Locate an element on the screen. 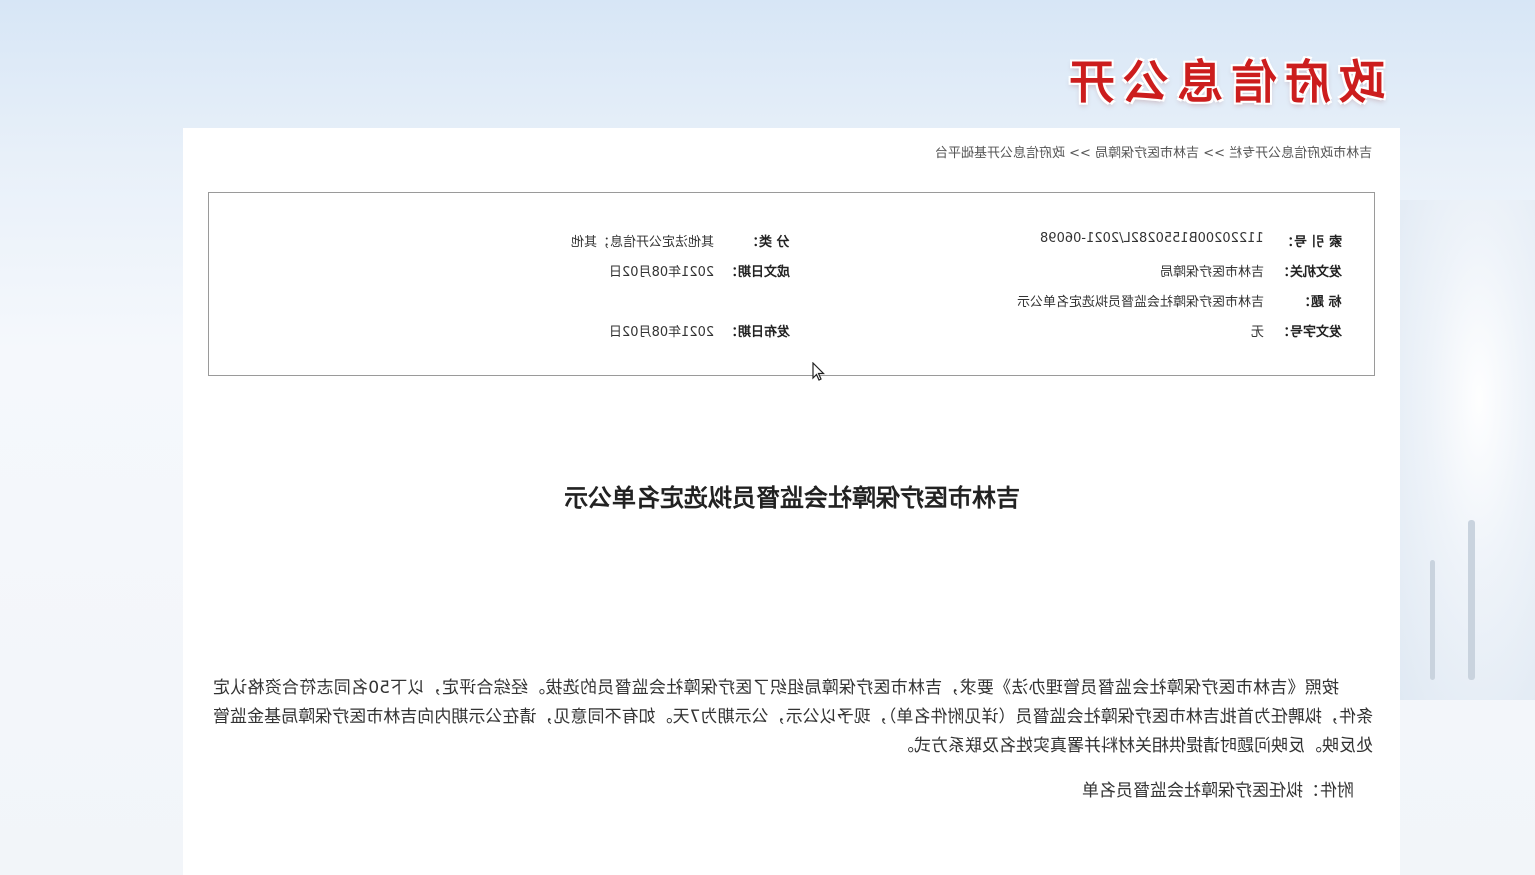 Image resolution: width=1535 pixels, height=875 pixels. issuer-label: 发文机关： is located at coordinates (1309, 272).